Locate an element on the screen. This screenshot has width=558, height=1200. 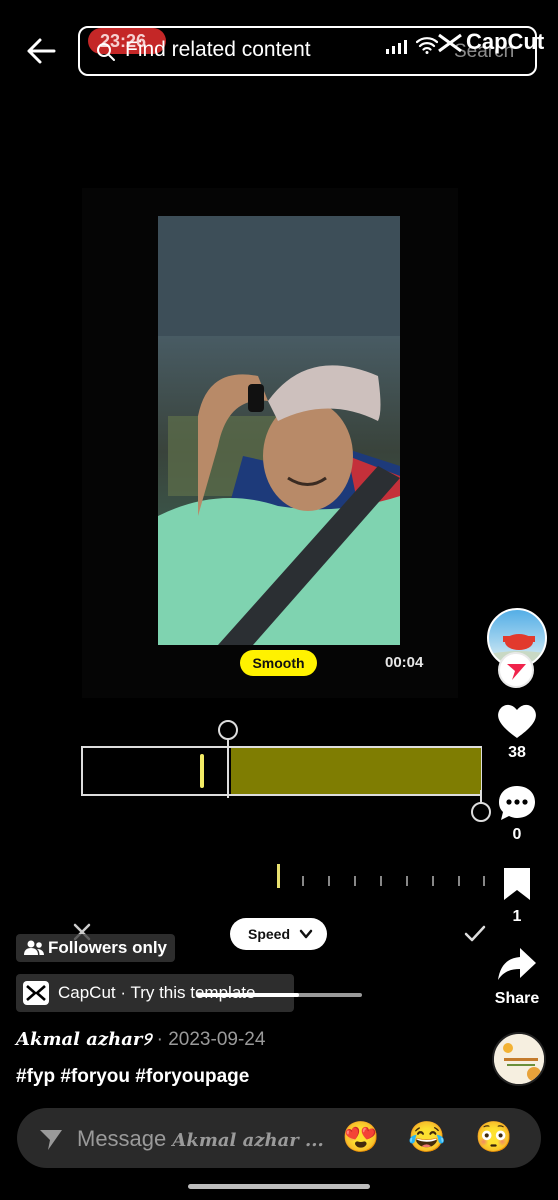
trim-handle-top is located at coordinates (228, 730).